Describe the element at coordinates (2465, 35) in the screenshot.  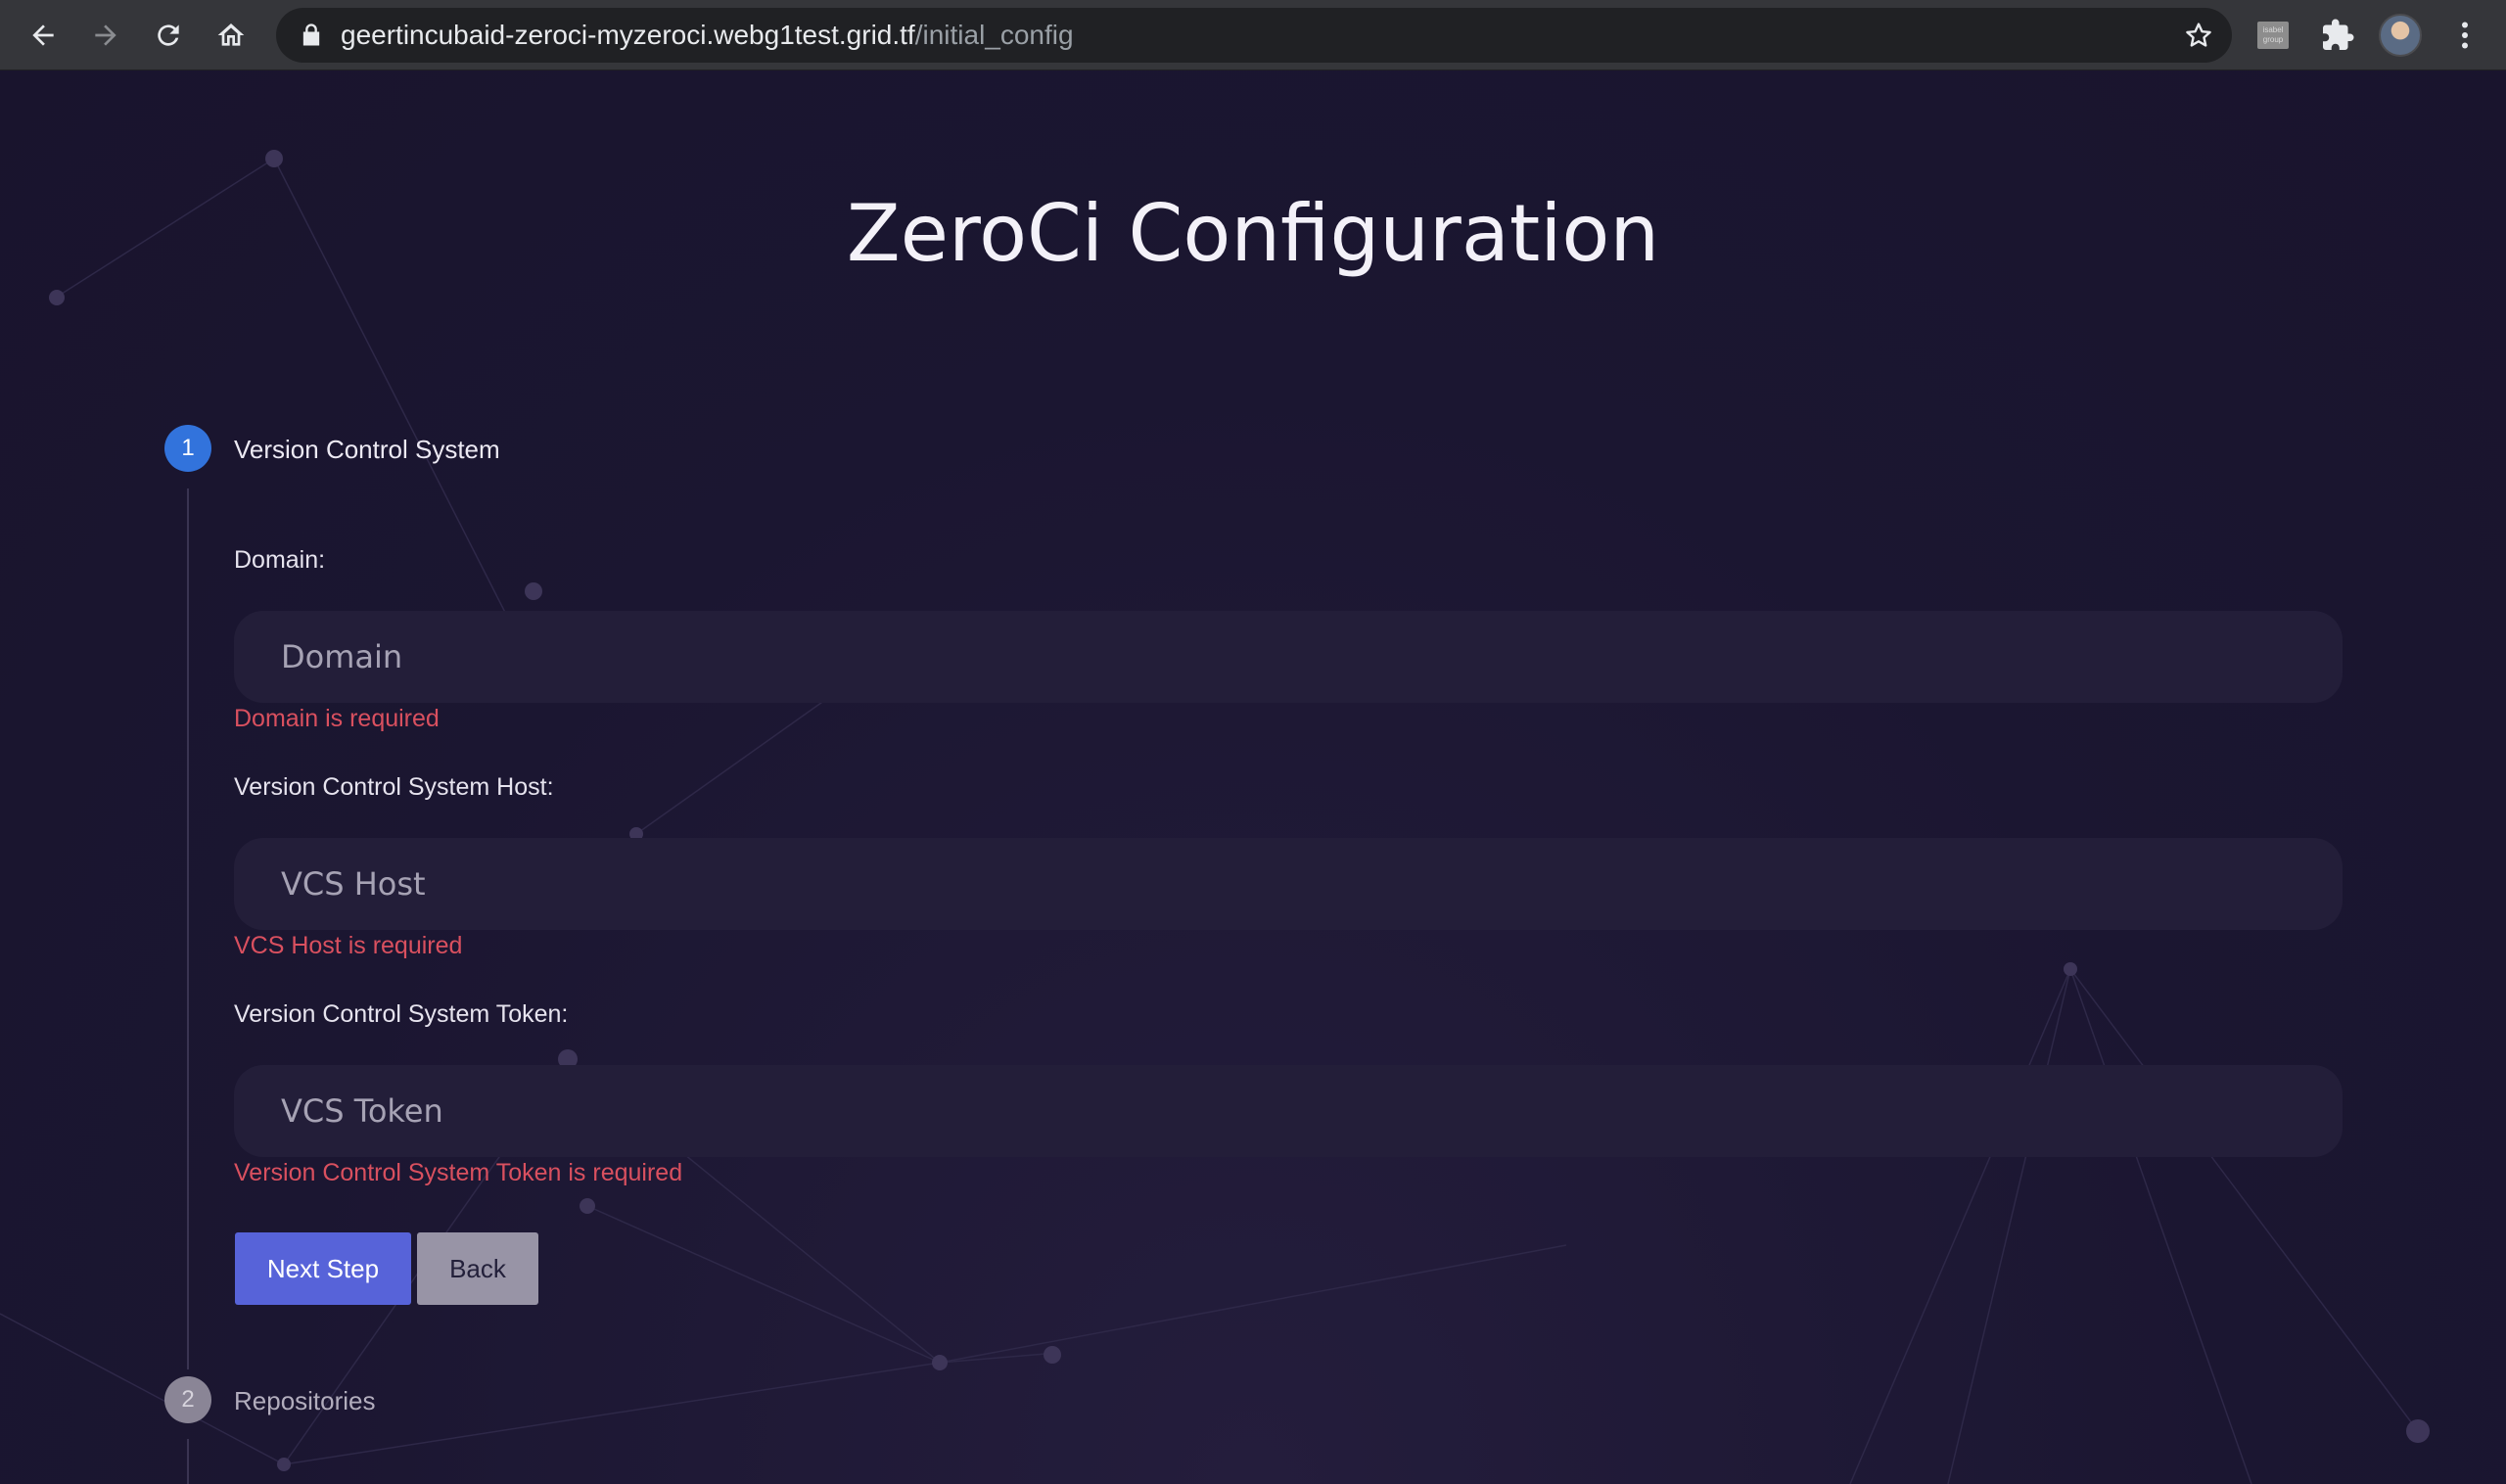
I see `kebab-menu-icon` at that location.